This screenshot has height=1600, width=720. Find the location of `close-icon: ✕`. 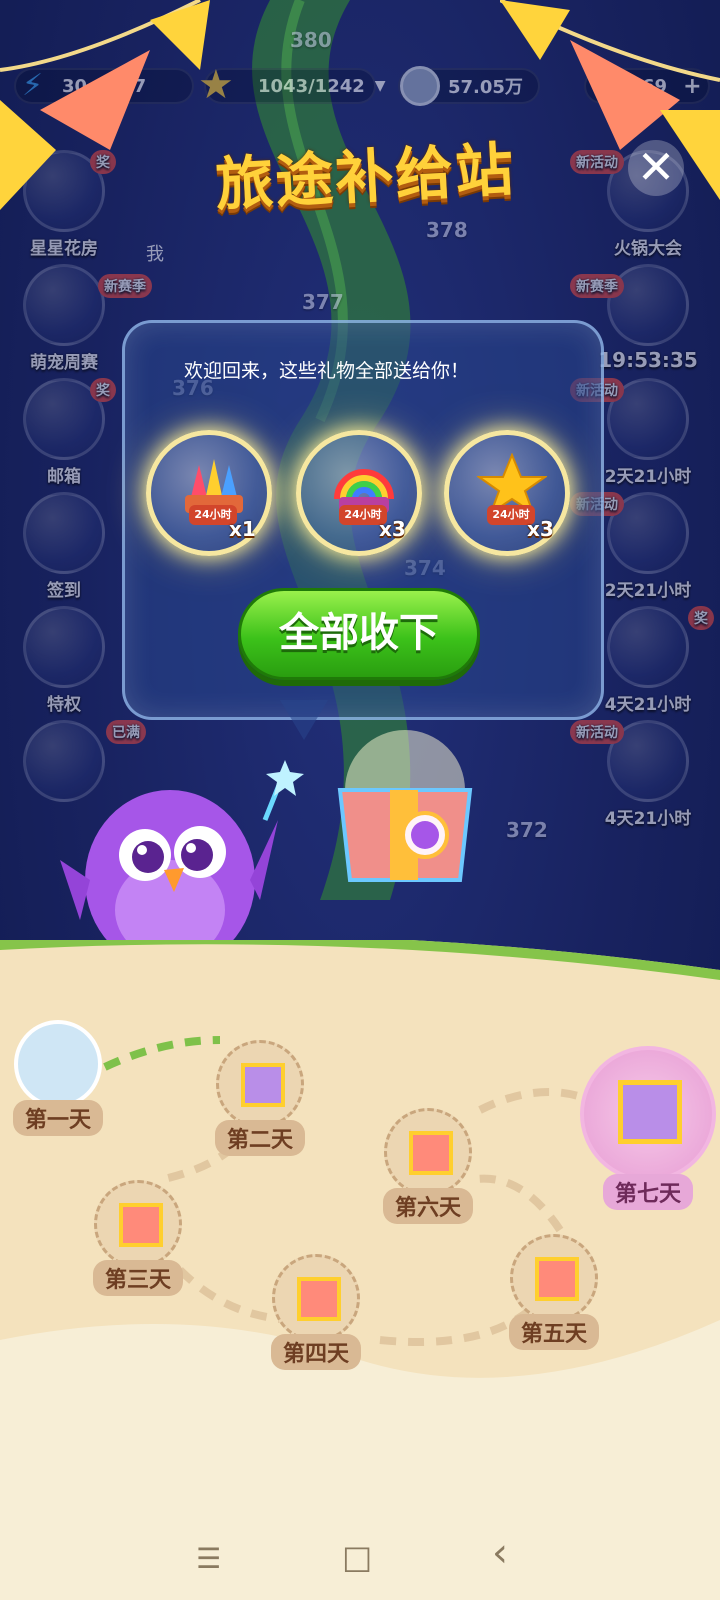

close-icon: ✕ is located at coordinates (656, 167).